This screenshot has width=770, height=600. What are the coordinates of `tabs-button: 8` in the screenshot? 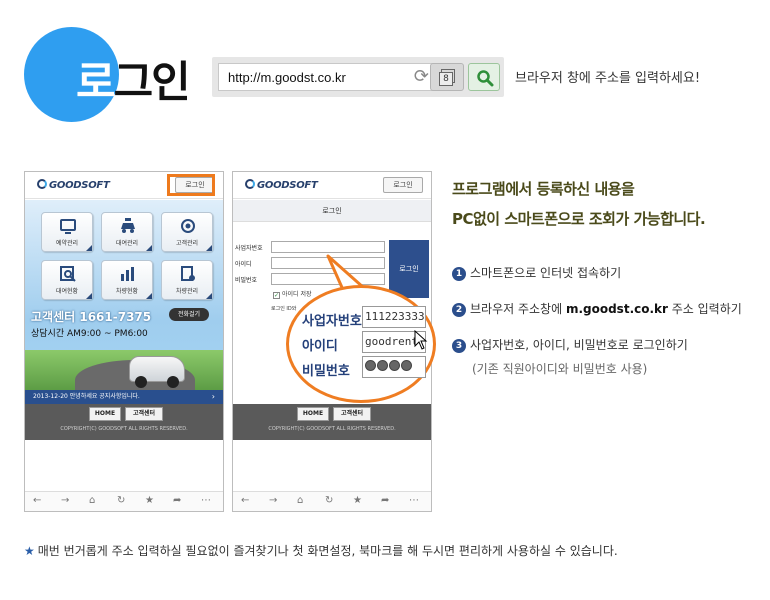 It's located at (447, 77).